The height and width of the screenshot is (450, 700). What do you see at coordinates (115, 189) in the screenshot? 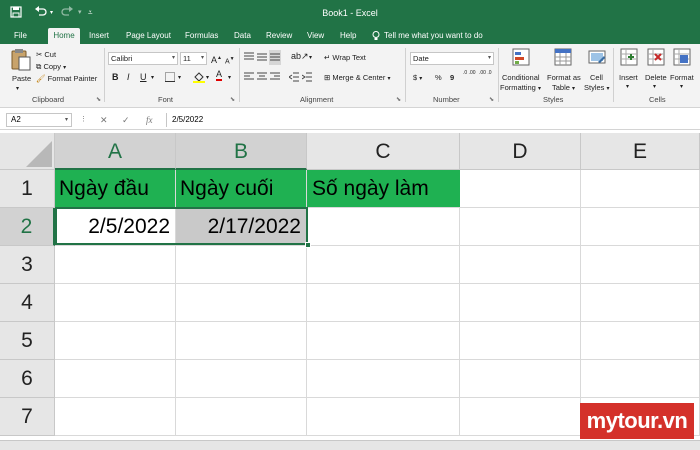
I see `cell-a1: Ngày đầu` at bounding box center [115, 189].